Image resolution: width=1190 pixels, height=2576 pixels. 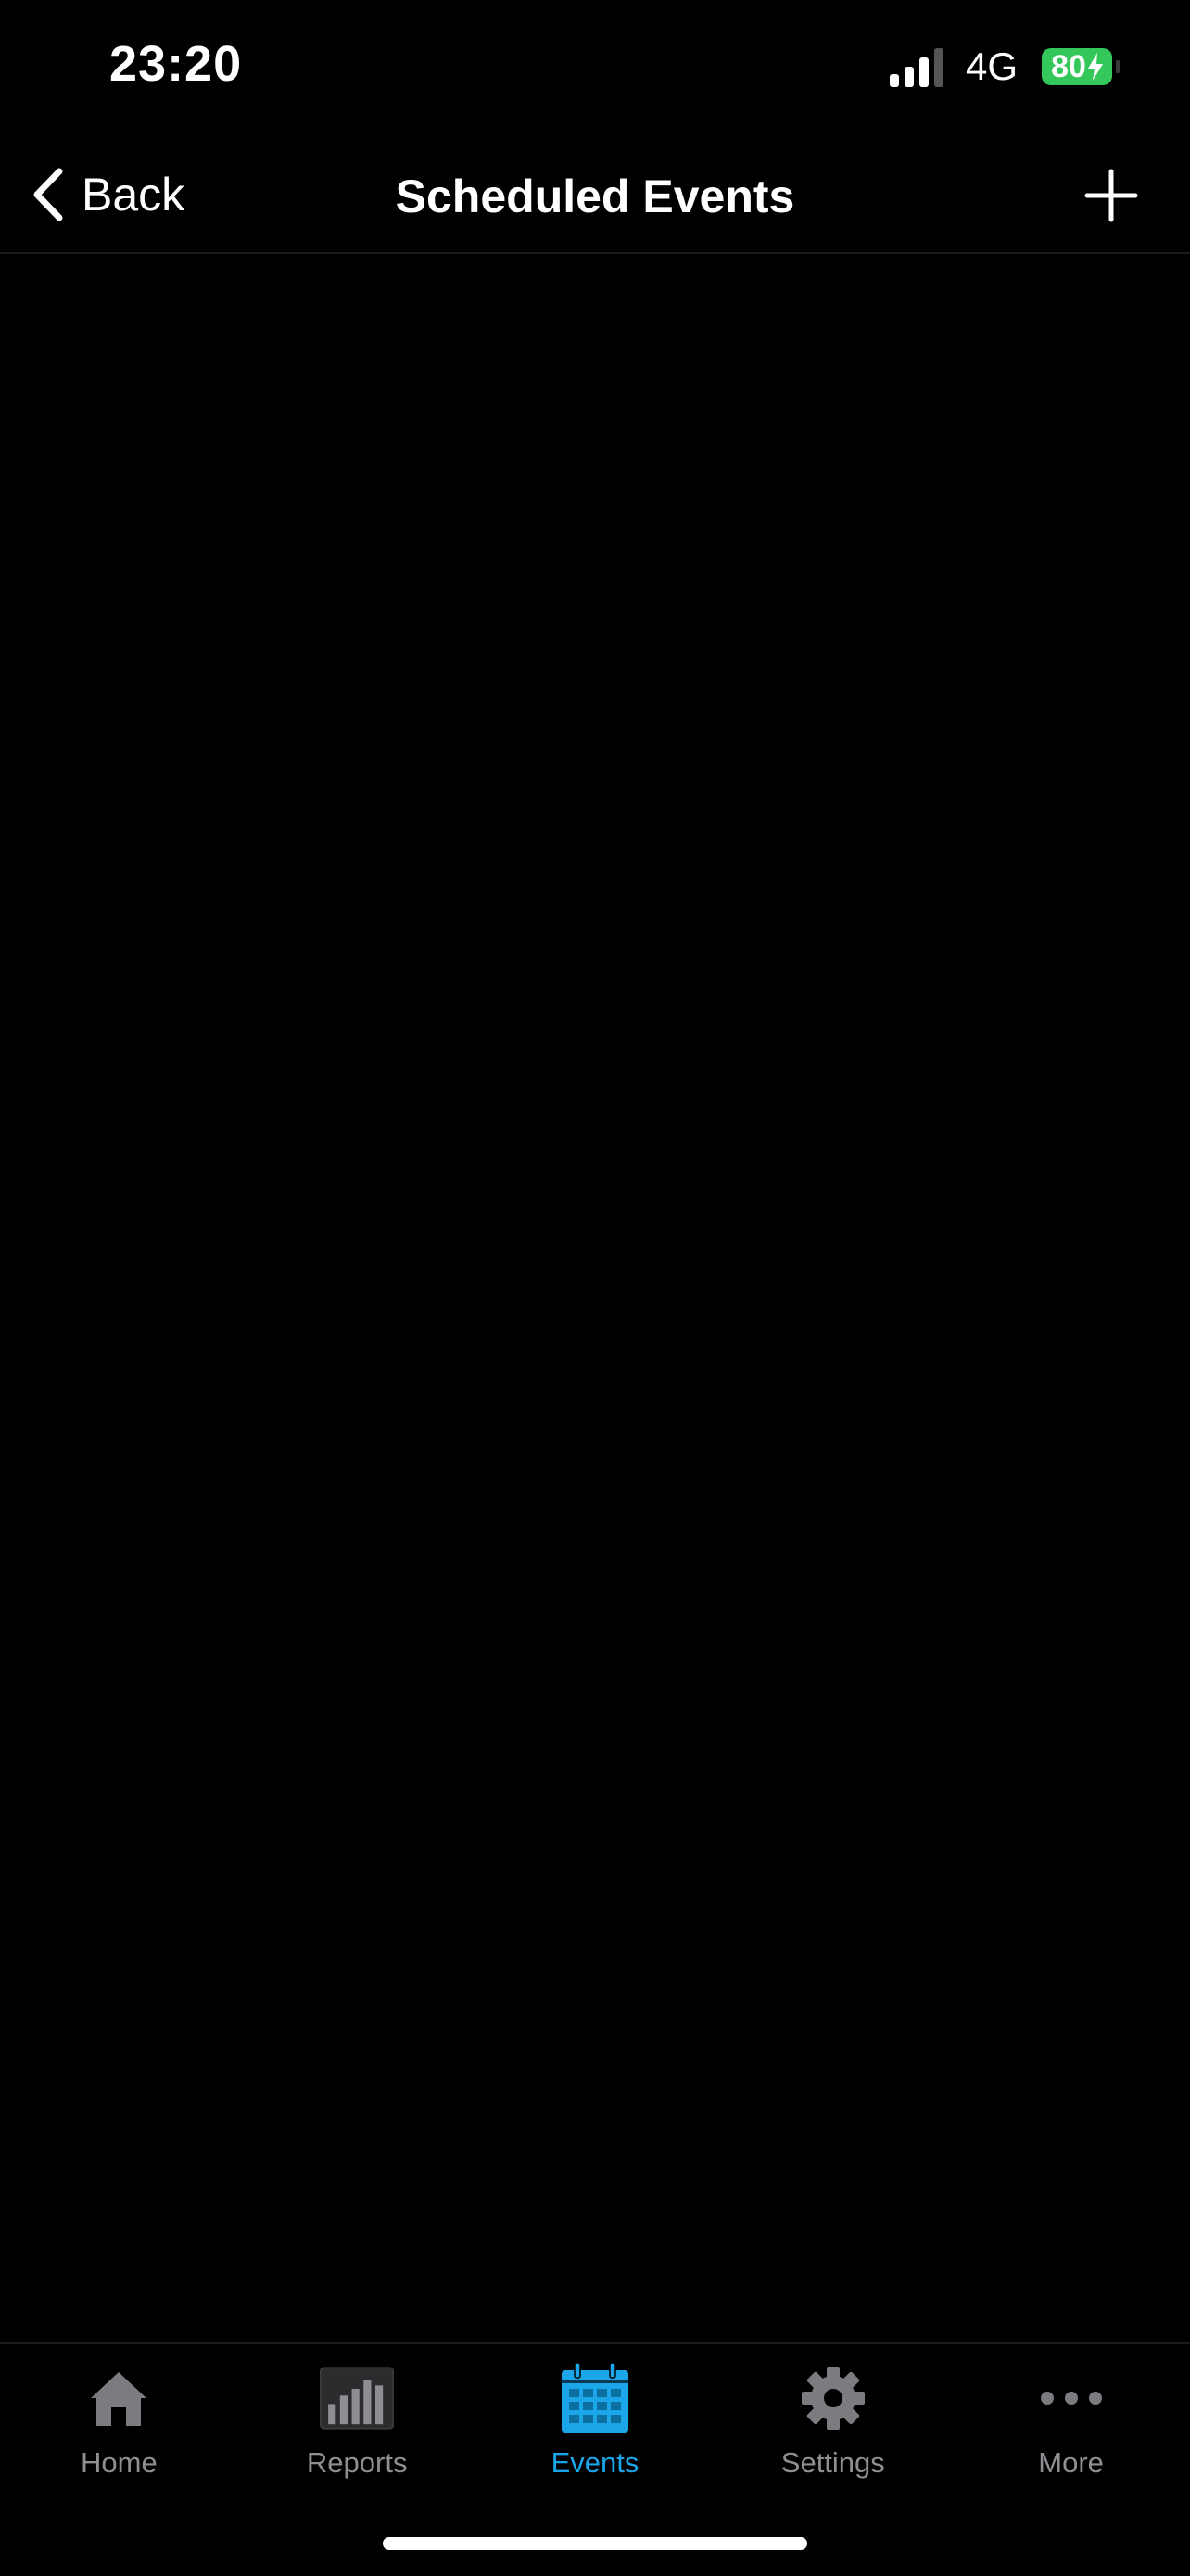 I want to click on battery-cap, so click(x=1118, y=66).